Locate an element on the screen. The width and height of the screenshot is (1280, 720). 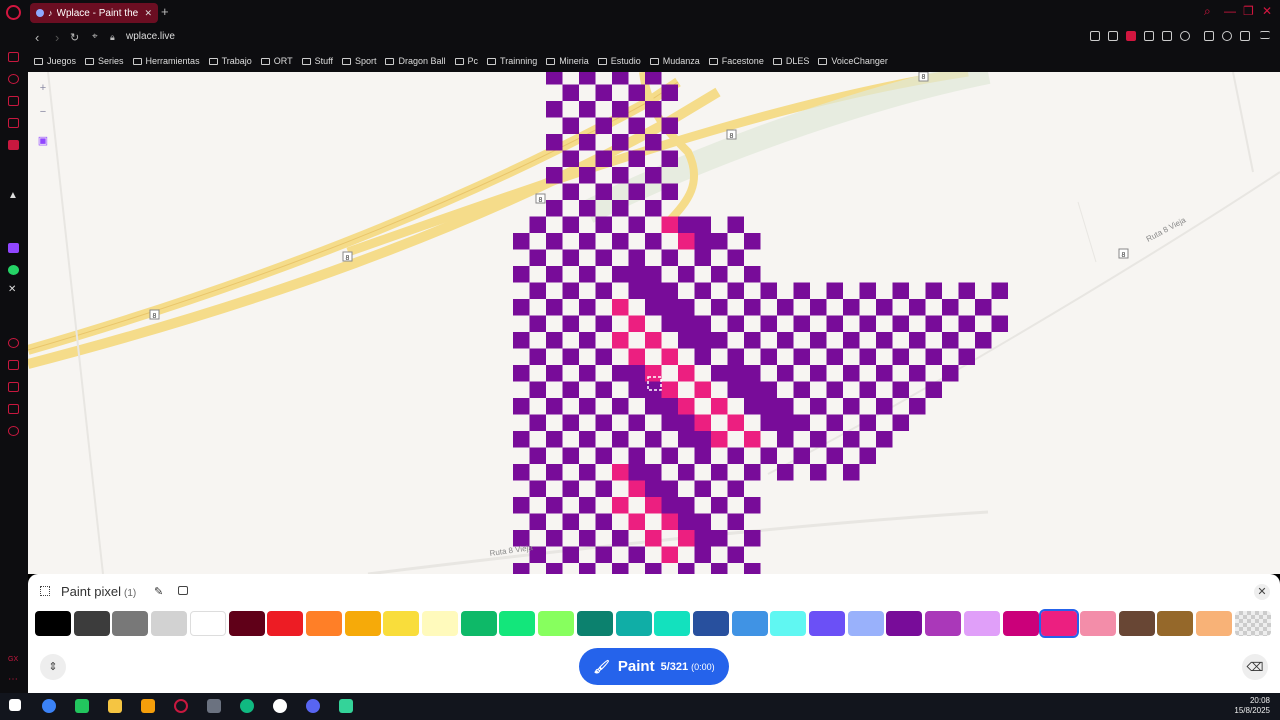
bookmark-item: Stuff is located at coordinates (317, 61).